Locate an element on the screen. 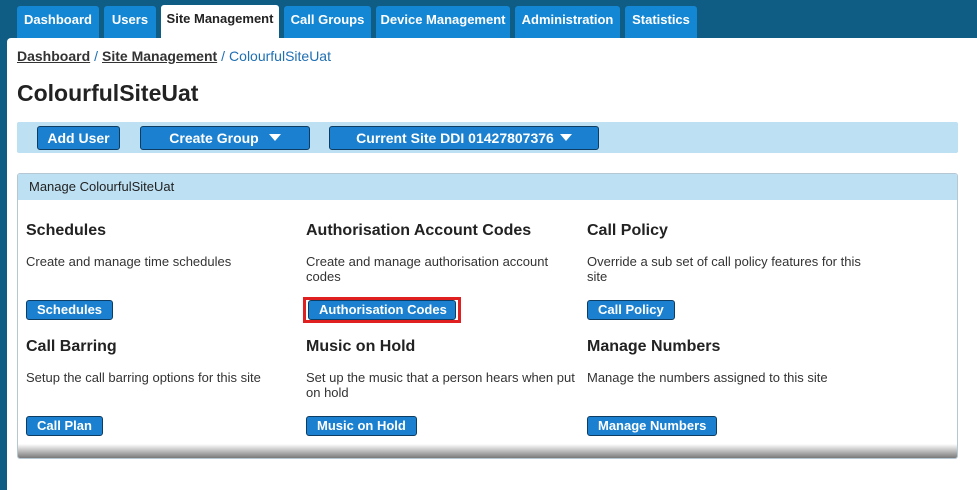 Image resolution: width=977 pixels, height=490 pixels. card-title: Call Policy is located at coordinates (627, 230).